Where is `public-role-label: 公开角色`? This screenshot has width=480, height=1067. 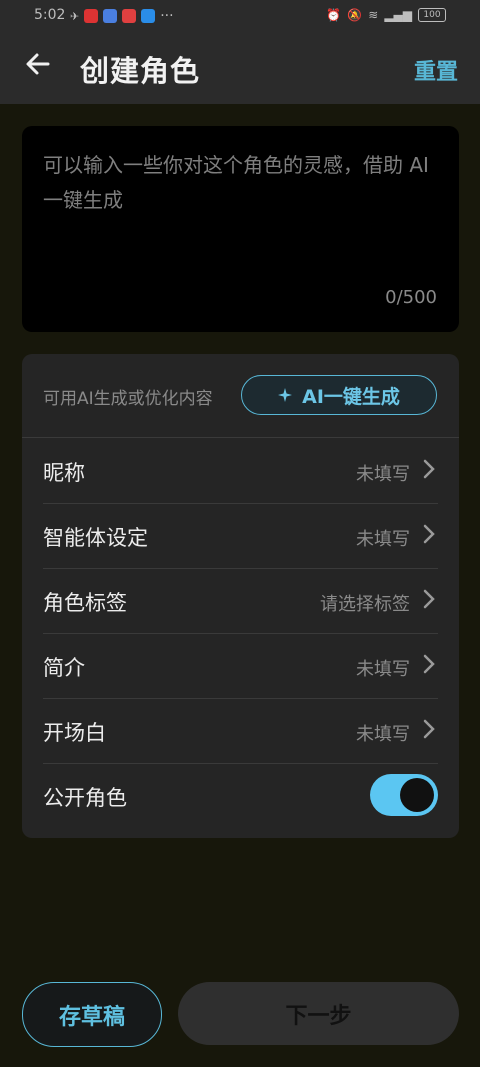 public-role-label: 公开角色 is located at coordinates (85, 798).